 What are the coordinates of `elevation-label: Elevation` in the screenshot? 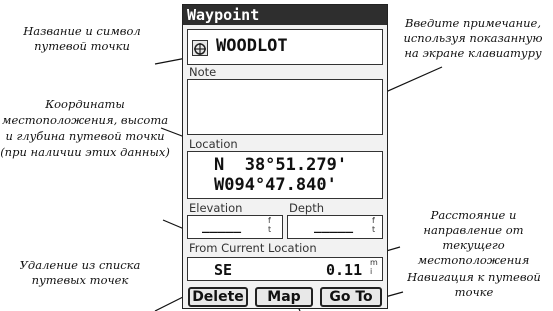 It's located at (216, 208).